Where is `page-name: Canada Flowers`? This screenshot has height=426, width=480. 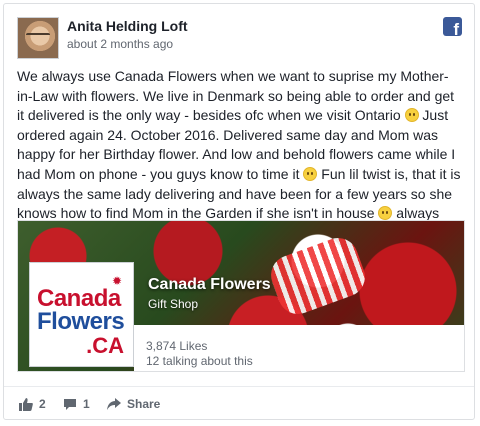
page-name: Canada Flowers is located at coordinates (209, 285).